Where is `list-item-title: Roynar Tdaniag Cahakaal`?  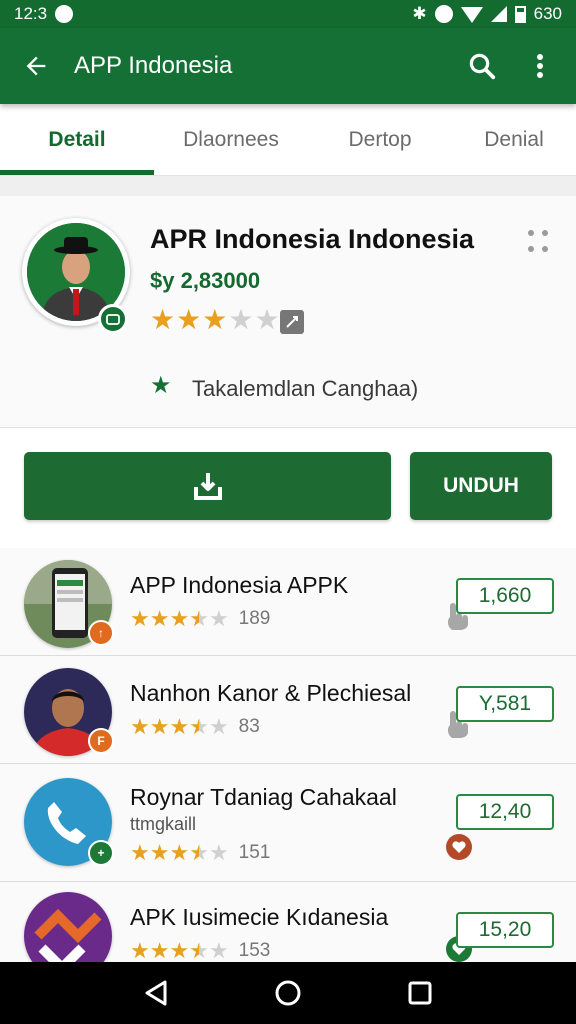
list-item-title: Roynar Tdaniag Cahakaal is located at coordinates (263, 797).